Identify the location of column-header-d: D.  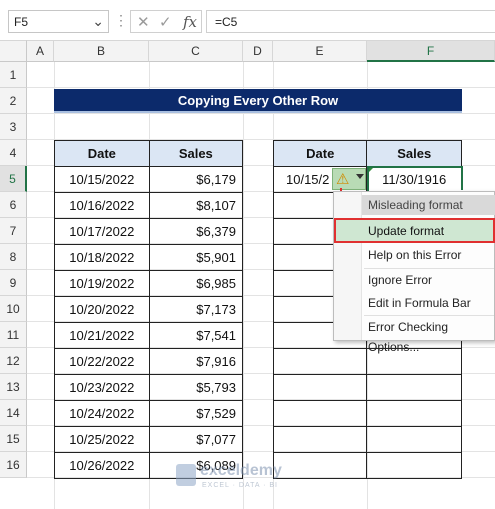
(258, 51).